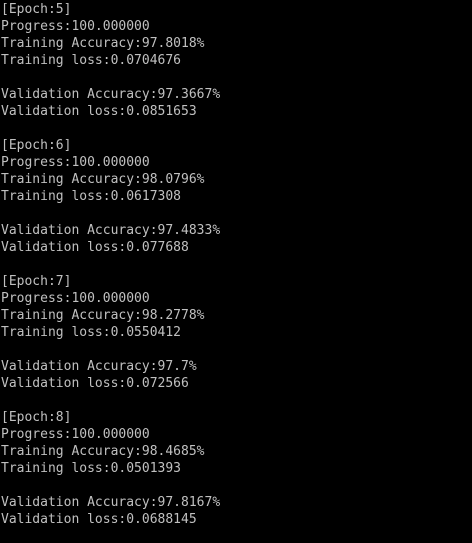  I want to click on validation-accuracy-line: Validation Accuracy:97.7%, so click(99, 366).